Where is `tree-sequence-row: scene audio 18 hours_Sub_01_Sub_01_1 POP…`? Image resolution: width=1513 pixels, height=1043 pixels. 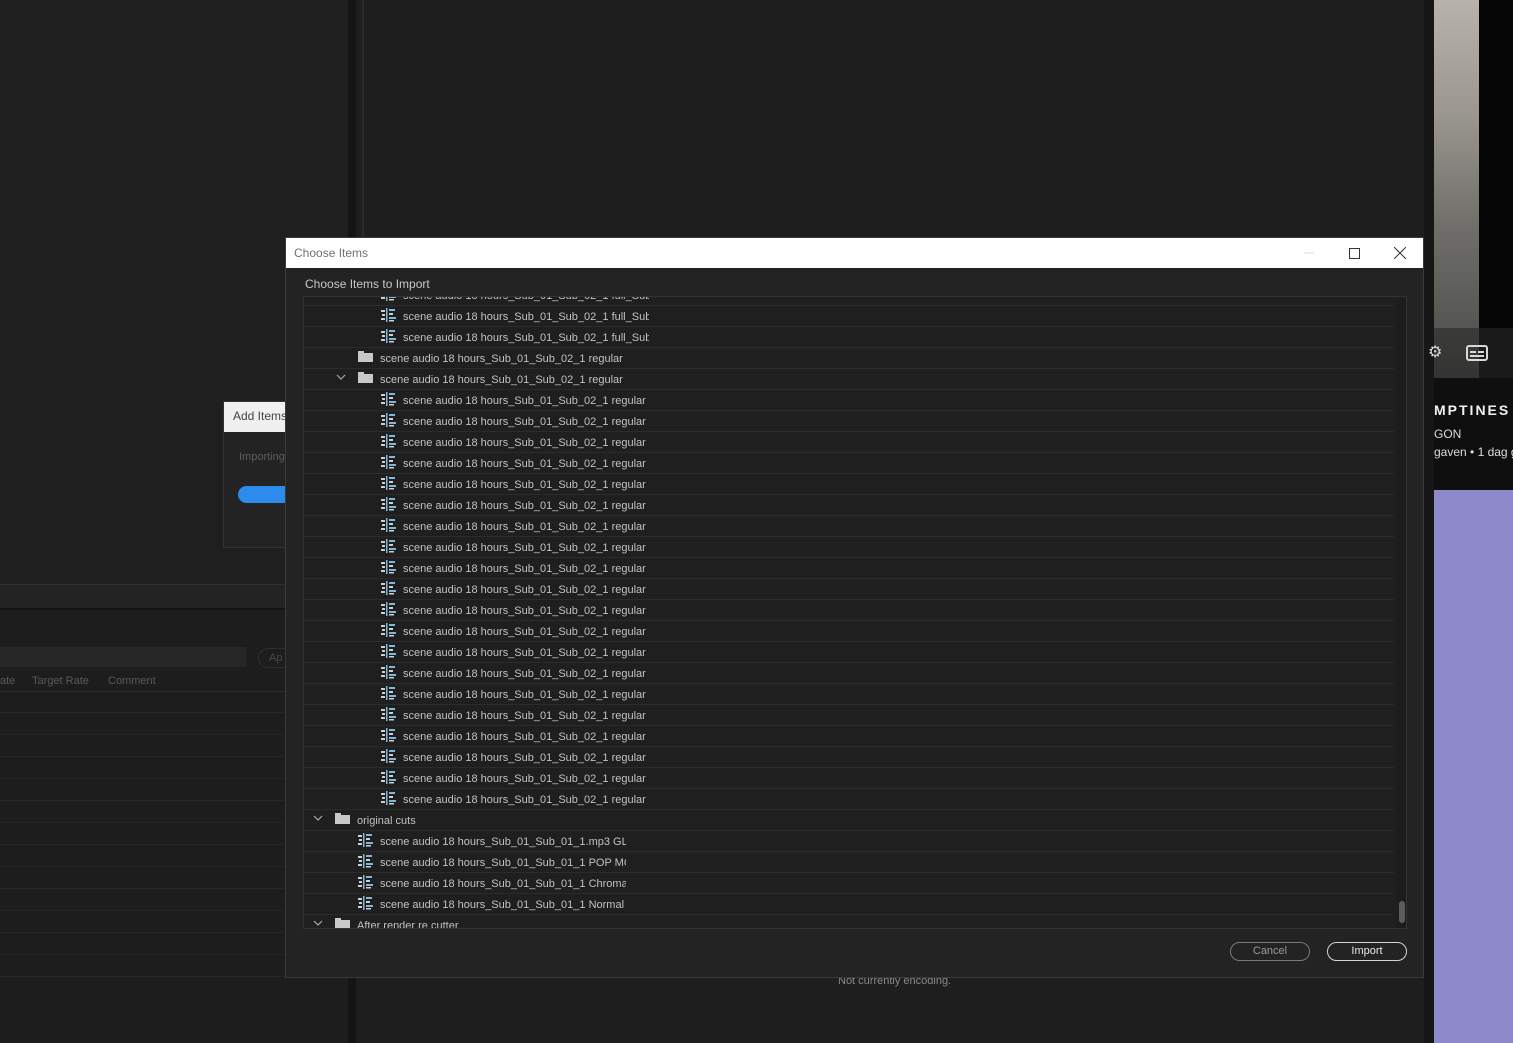 tree-sequence-row: scene audio 18 hours_Sub_01_Sub_01_1 POP… is located at coordinates (849, 862).